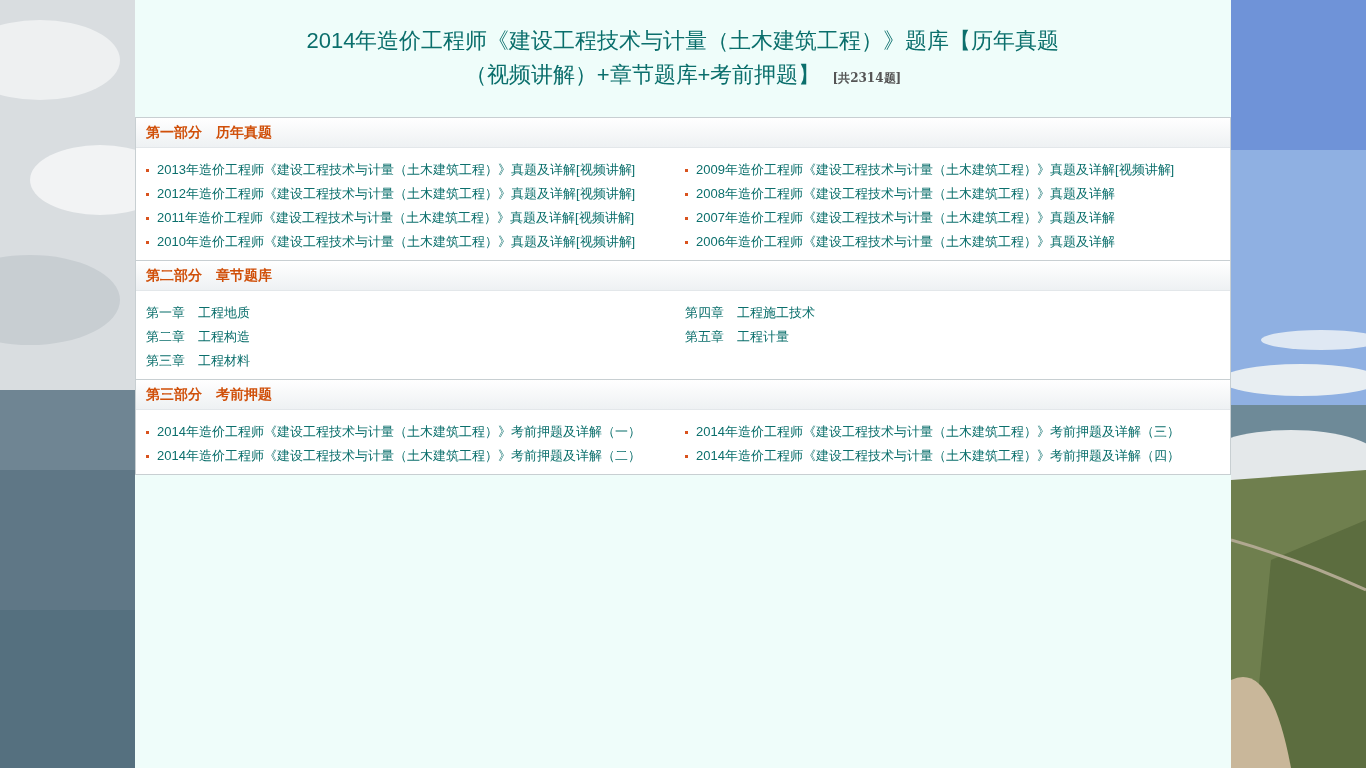  I want to click on link: 2006年造价工程师《建设工程技术与计量（土木建筑工程）》真题及详解, so click(905, 242).